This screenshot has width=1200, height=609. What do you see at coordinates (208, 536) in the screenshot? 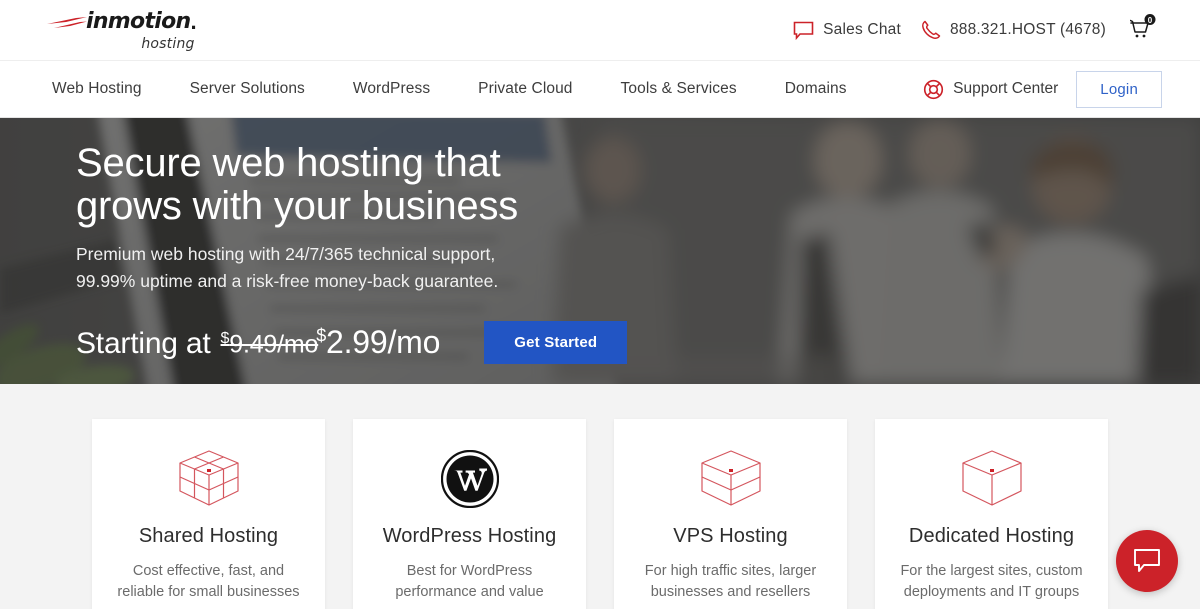
I see `card-title: Shared Hosting` at bounding box center [208, 536].